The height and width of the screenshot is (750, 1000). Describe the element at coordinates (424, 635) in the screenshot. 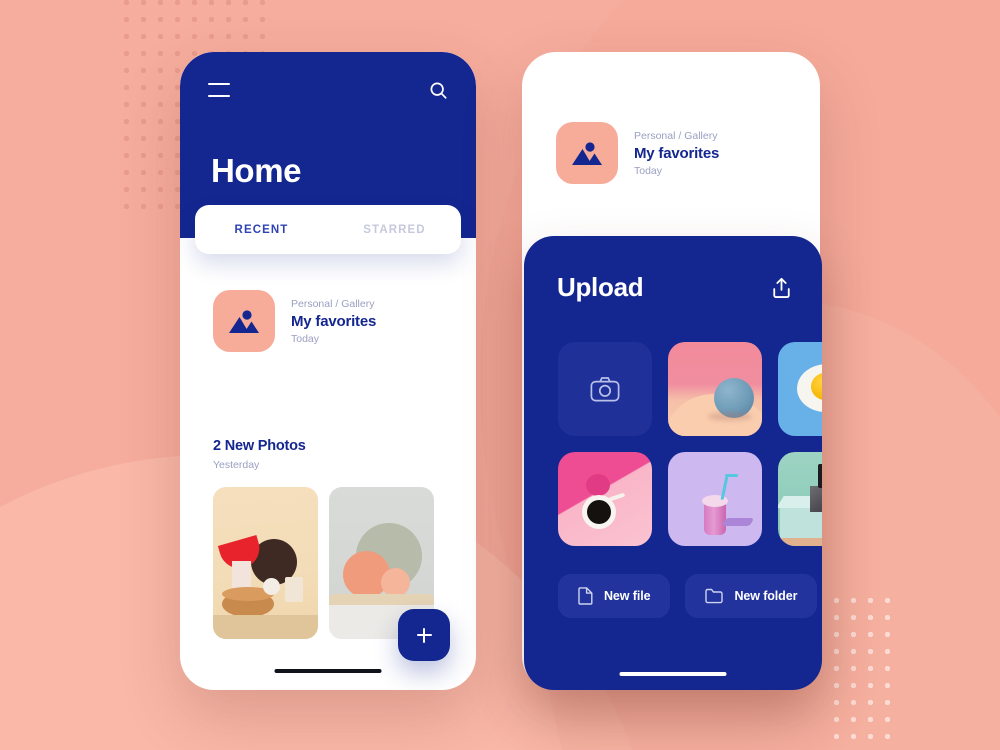

I see `add-button` at that location.